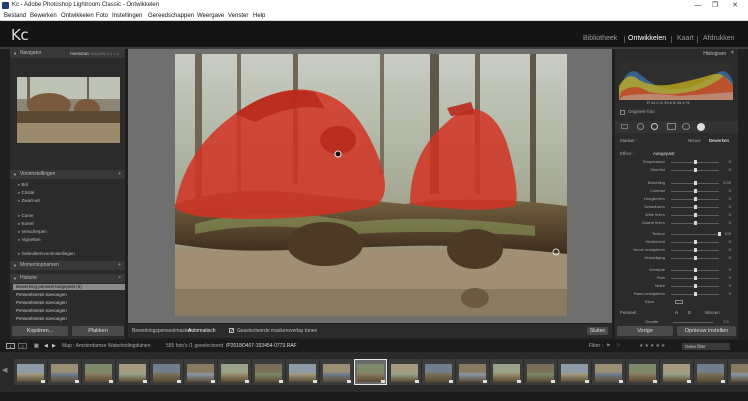 The image size is (748, 401). What do you see at coordinates (67, 174) in the screenshot?
I see `presets-header: Voorinstellingen +` at bounding box center [67, 174].